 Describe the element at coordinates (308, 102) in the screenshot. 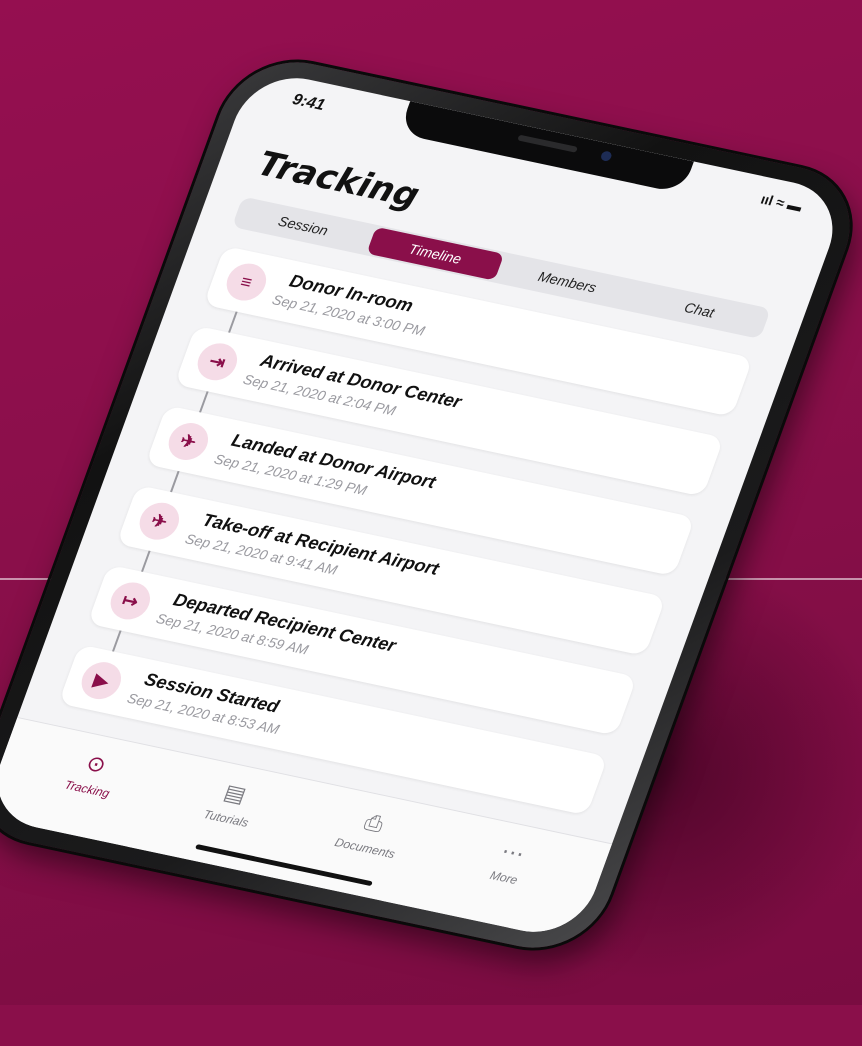

I see `status-time: 9:41` at that location.